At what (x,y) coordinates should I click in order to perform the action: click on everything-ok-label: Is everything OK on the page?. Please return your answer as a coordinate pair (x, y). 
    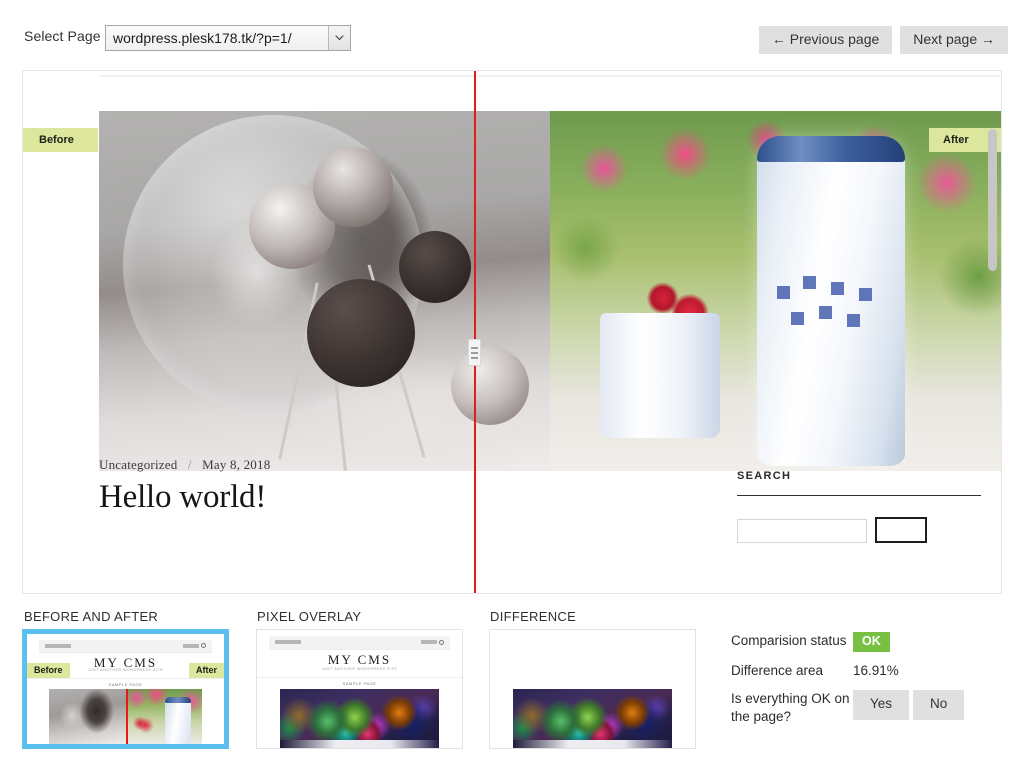
    Looking at the image, I should click on (790, 707).